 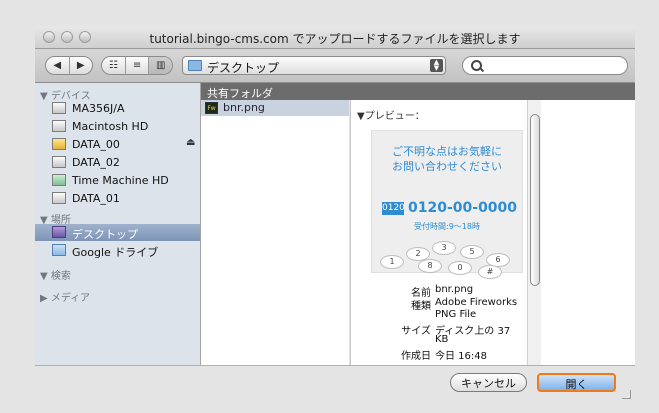 I want to click on meta-key: 種類, so click(x=421, y=306).